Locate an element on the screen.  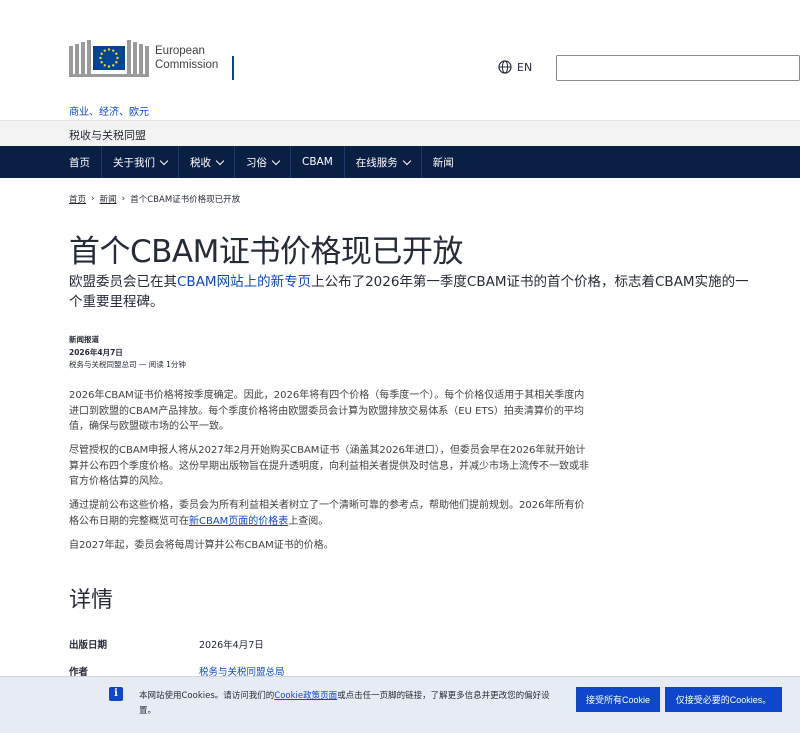
breadcrumb-news: 新闻 is located at coordinates (108, 199).